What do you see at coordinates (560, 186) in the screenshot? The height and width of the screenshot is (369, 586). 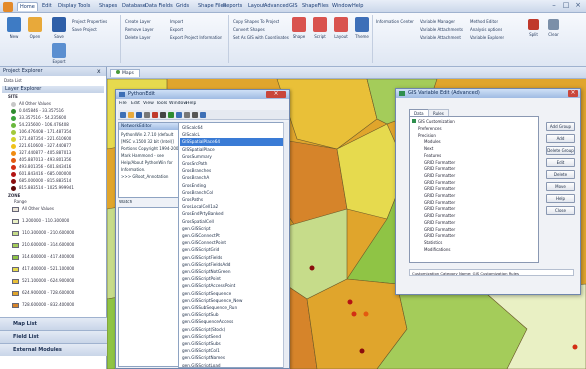 I see `dialog-button-move: Move` at bounding box center [560, 186].